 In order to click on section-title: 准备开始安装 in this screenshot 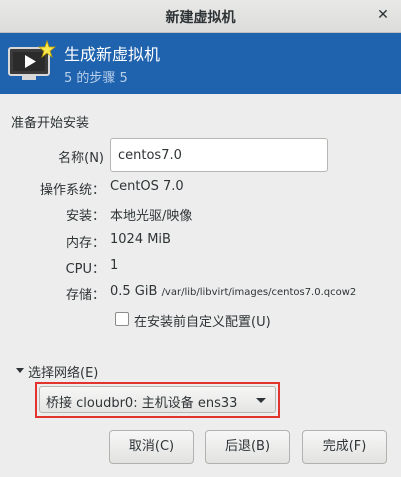, I will do `click(50, 123)`.